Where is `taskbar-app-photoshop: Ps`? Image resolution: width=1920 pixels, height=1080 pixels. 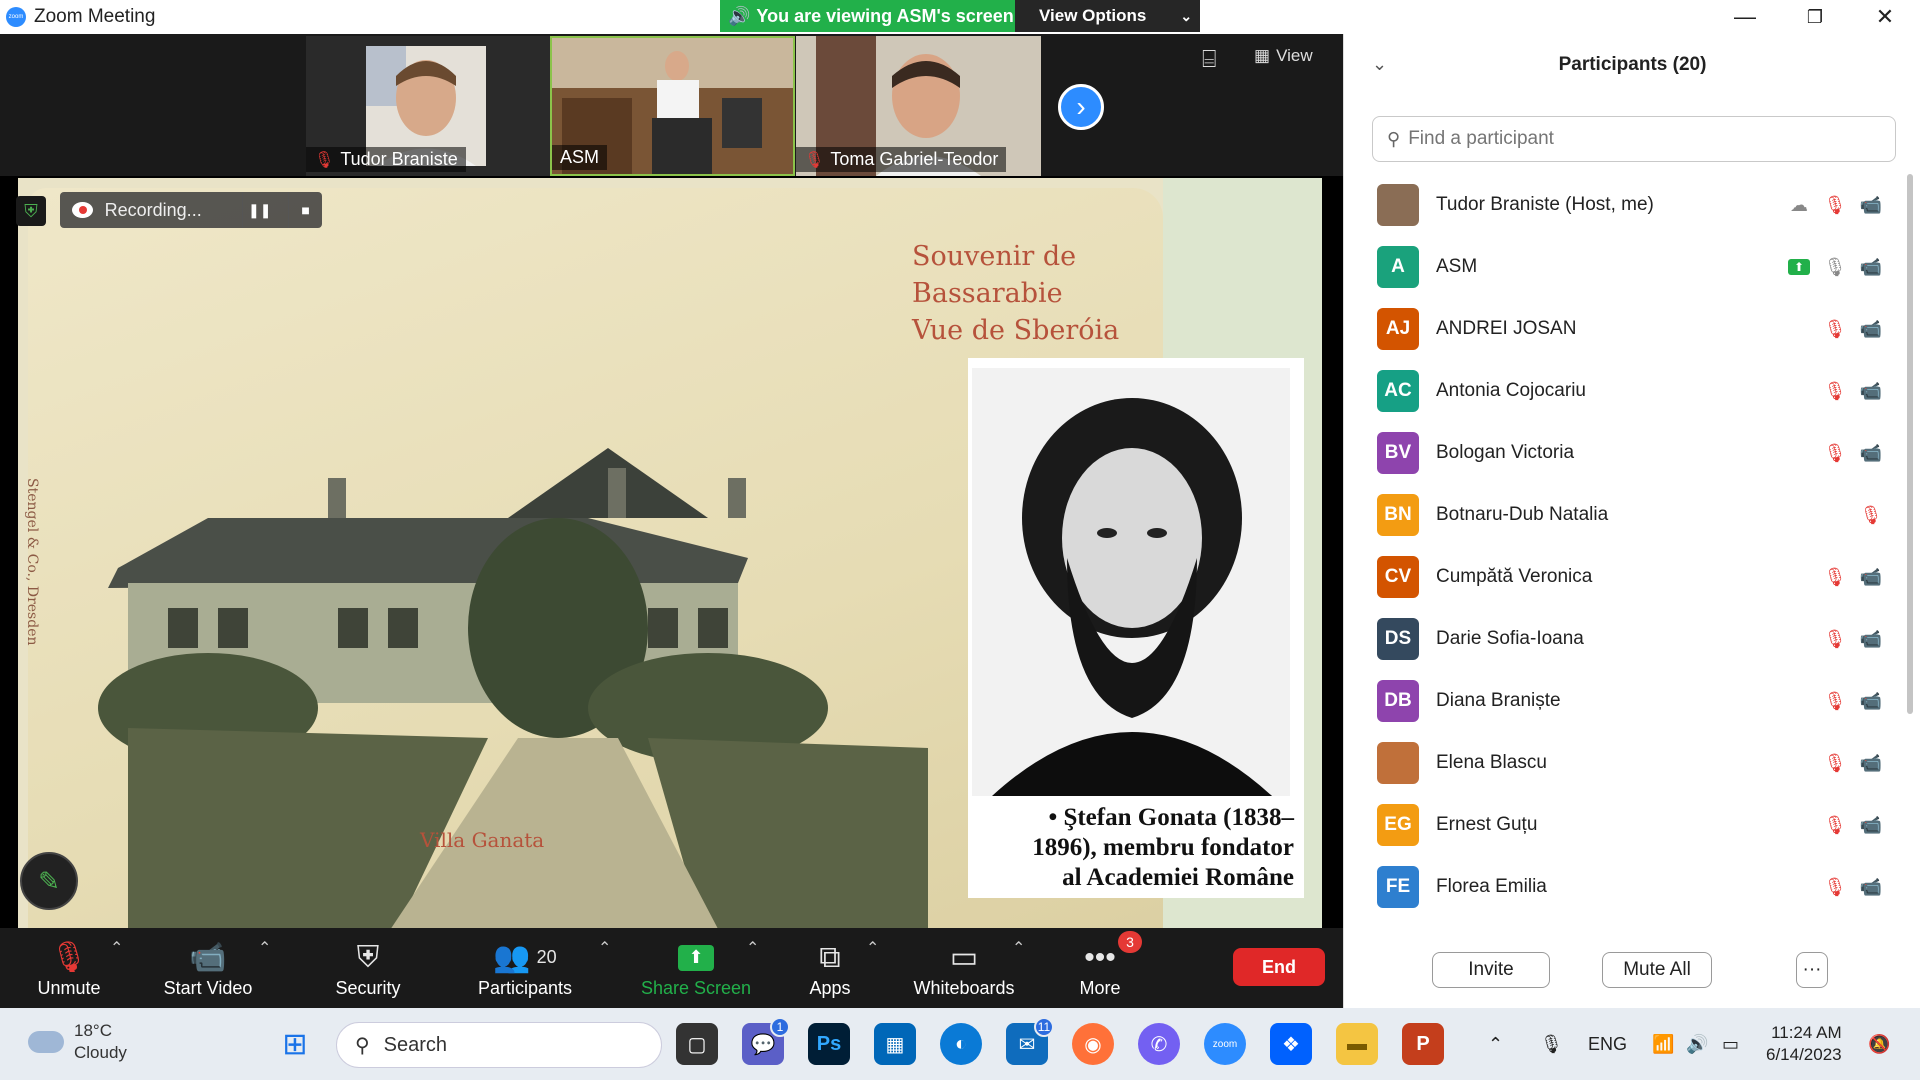 taskbar-app-photoshop: Ps is located at coordinates (829, 1044).